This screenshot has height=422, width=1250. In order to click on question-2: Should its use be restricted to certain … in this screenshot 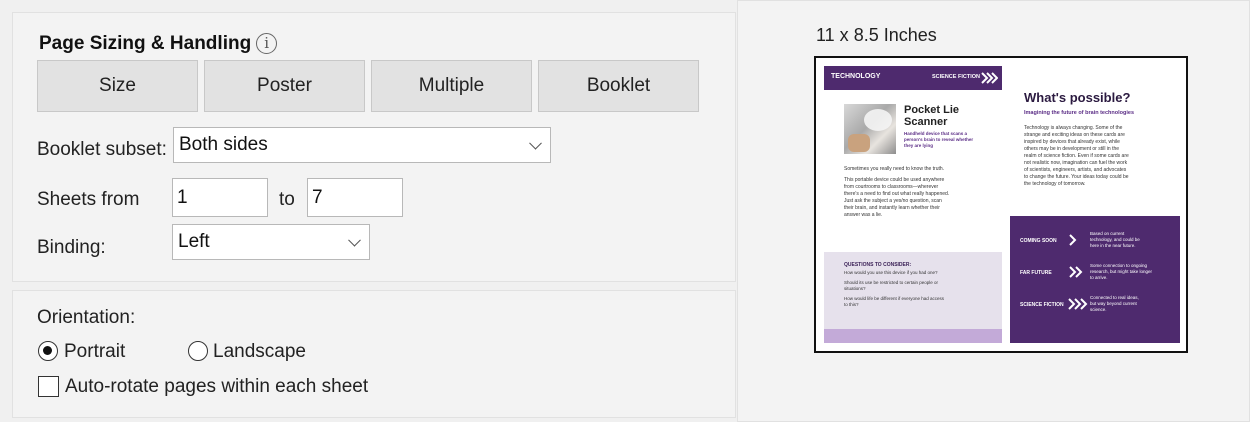, I will do `click(891, 282)`.